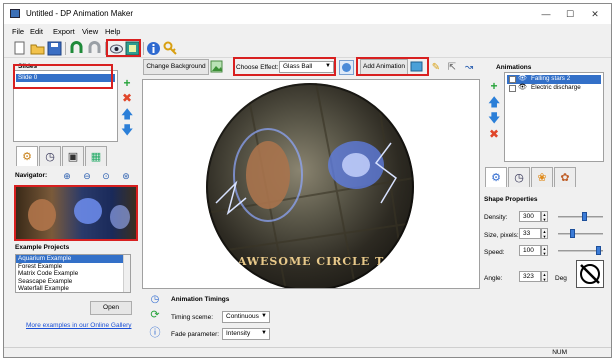 The height and width of the screenshot is (362, 616). I want to click on menu-view: View, so click(90, 31).